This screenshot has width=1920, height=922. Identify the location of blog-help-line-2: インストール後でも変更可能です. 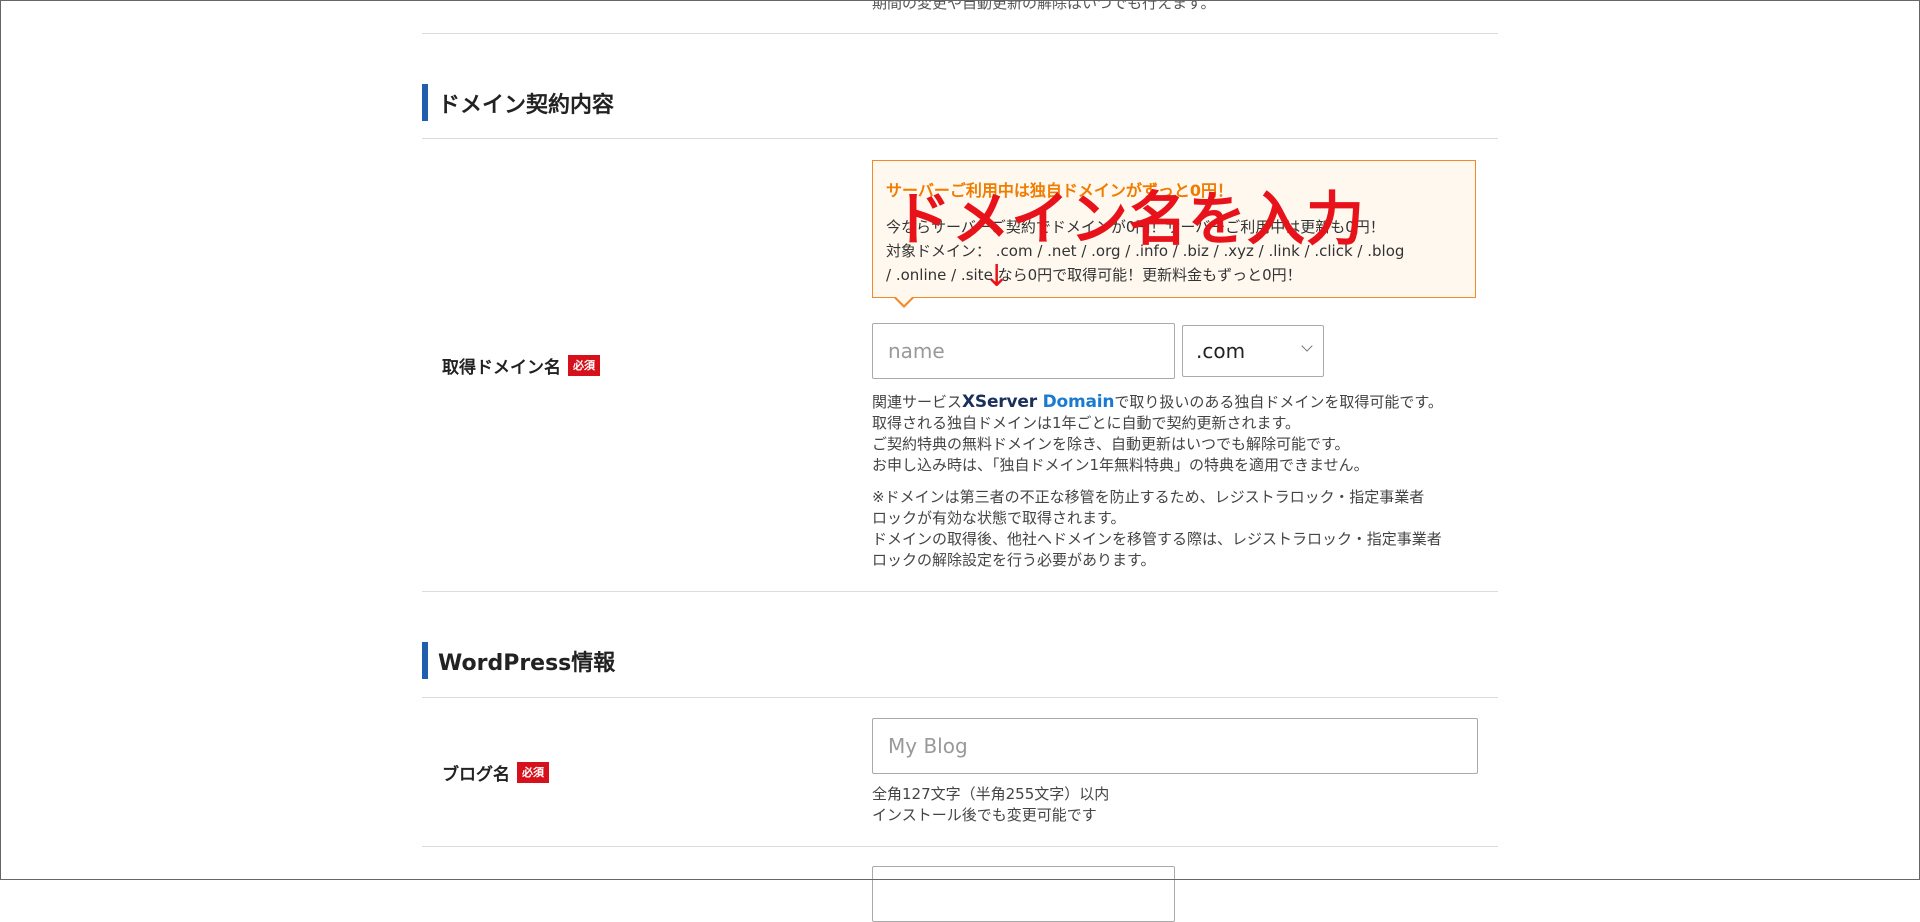
(984, 815).